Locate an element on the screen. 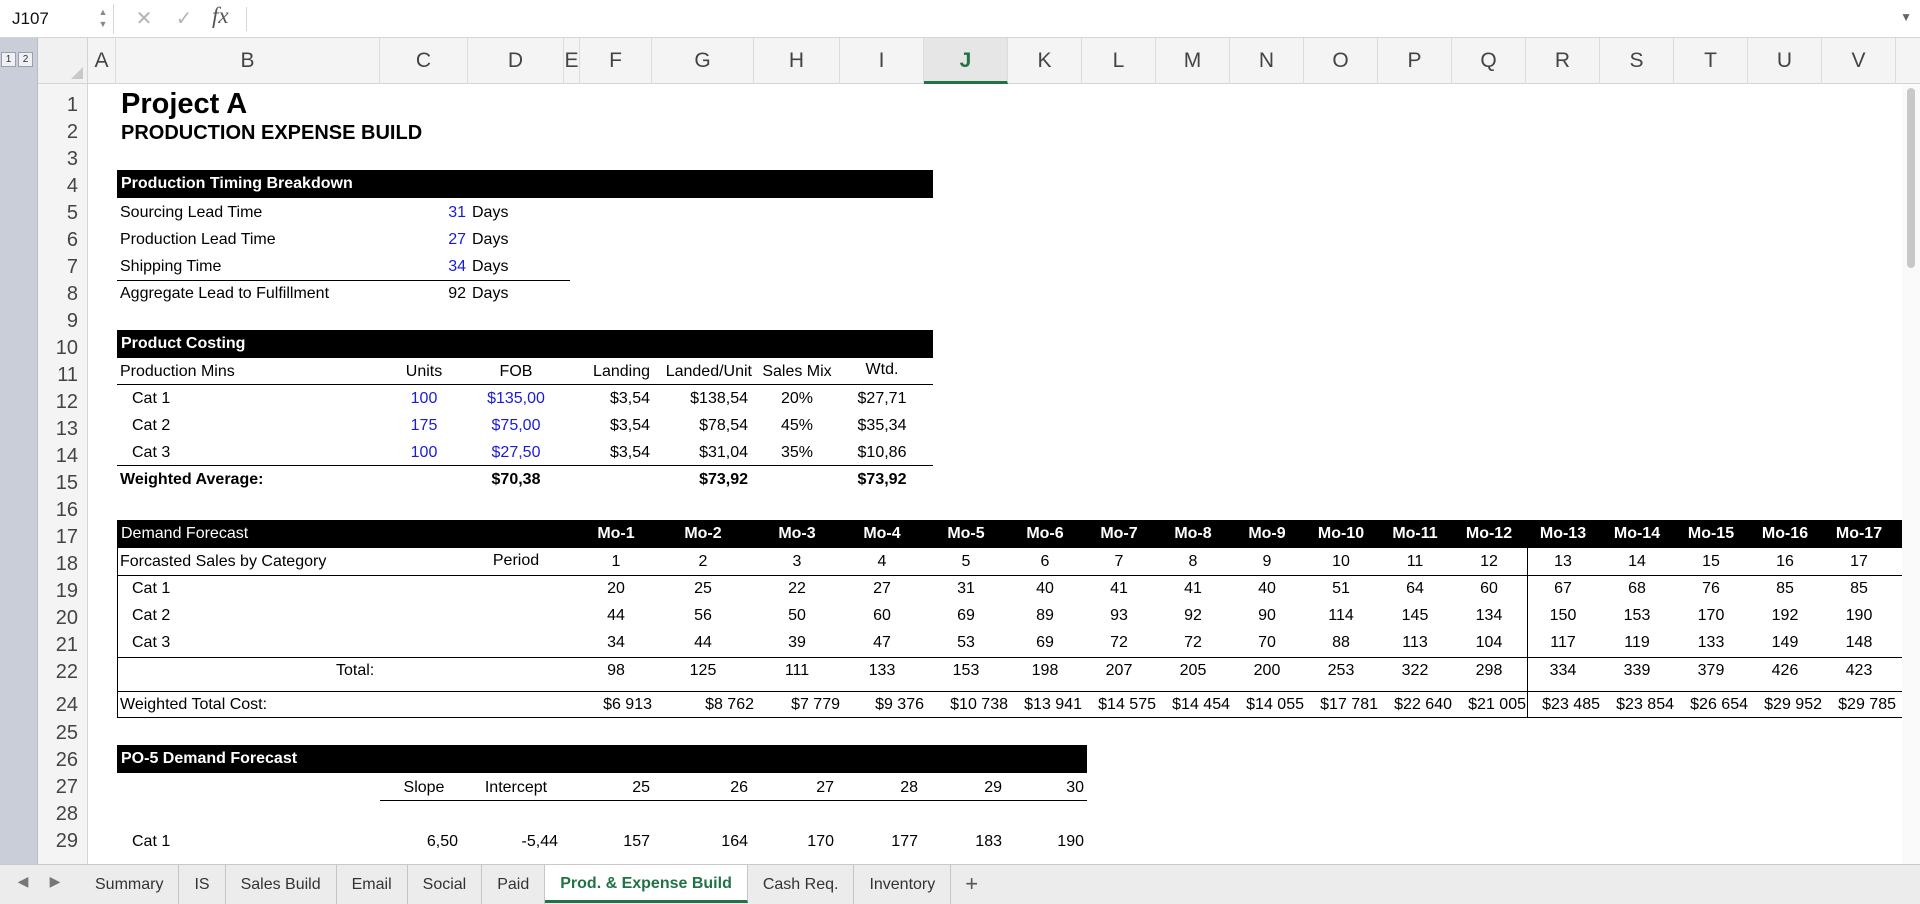  row-header-14: 14 is located at coordinates (63, 456).